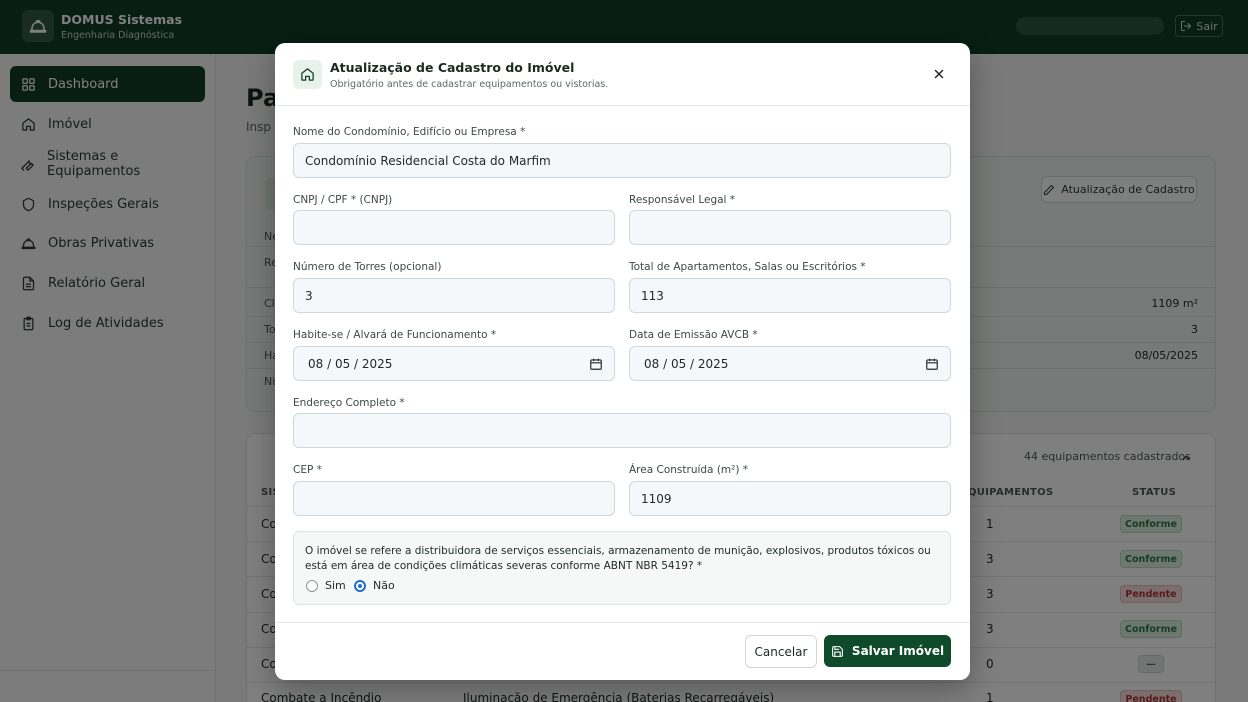 This screenshot has width=1248, height=702. Describe the element at coordinates (622, 430) in the screenshot. I see `address-input` at that location.